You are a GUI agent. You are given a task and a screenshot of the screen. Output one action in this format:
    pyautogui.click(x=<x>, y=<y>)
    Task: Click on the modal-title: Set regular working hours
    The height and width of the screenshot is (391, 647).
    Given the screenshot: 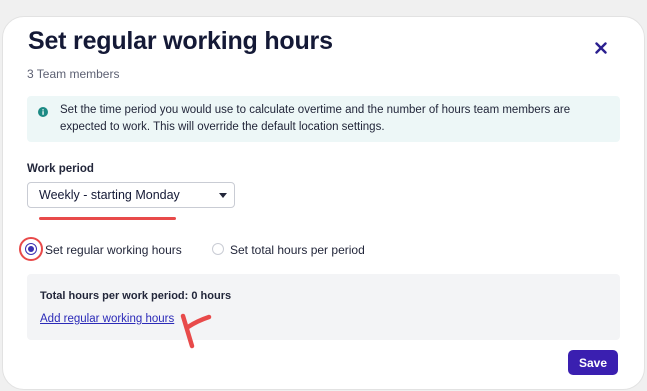 What is the action you would take?
    pyautogui.click(x=180, y=41)
    